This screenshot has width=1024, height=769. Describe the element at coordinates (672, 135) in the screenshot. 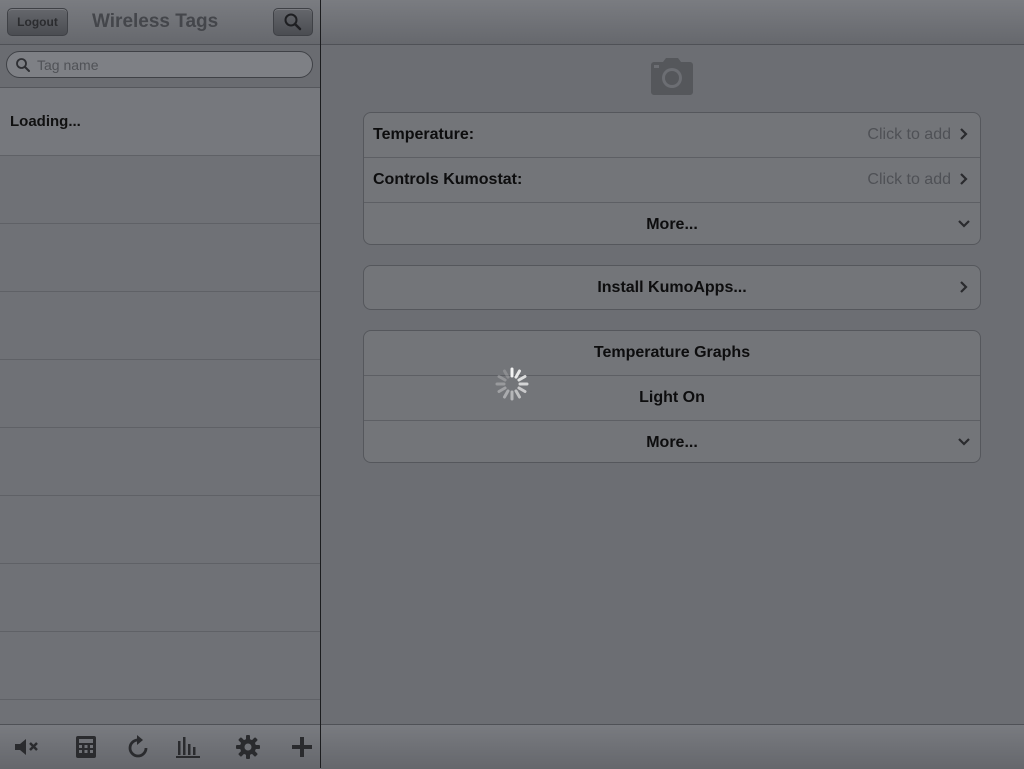

I see `temperature-row: Temperature: Click to add` at that location.